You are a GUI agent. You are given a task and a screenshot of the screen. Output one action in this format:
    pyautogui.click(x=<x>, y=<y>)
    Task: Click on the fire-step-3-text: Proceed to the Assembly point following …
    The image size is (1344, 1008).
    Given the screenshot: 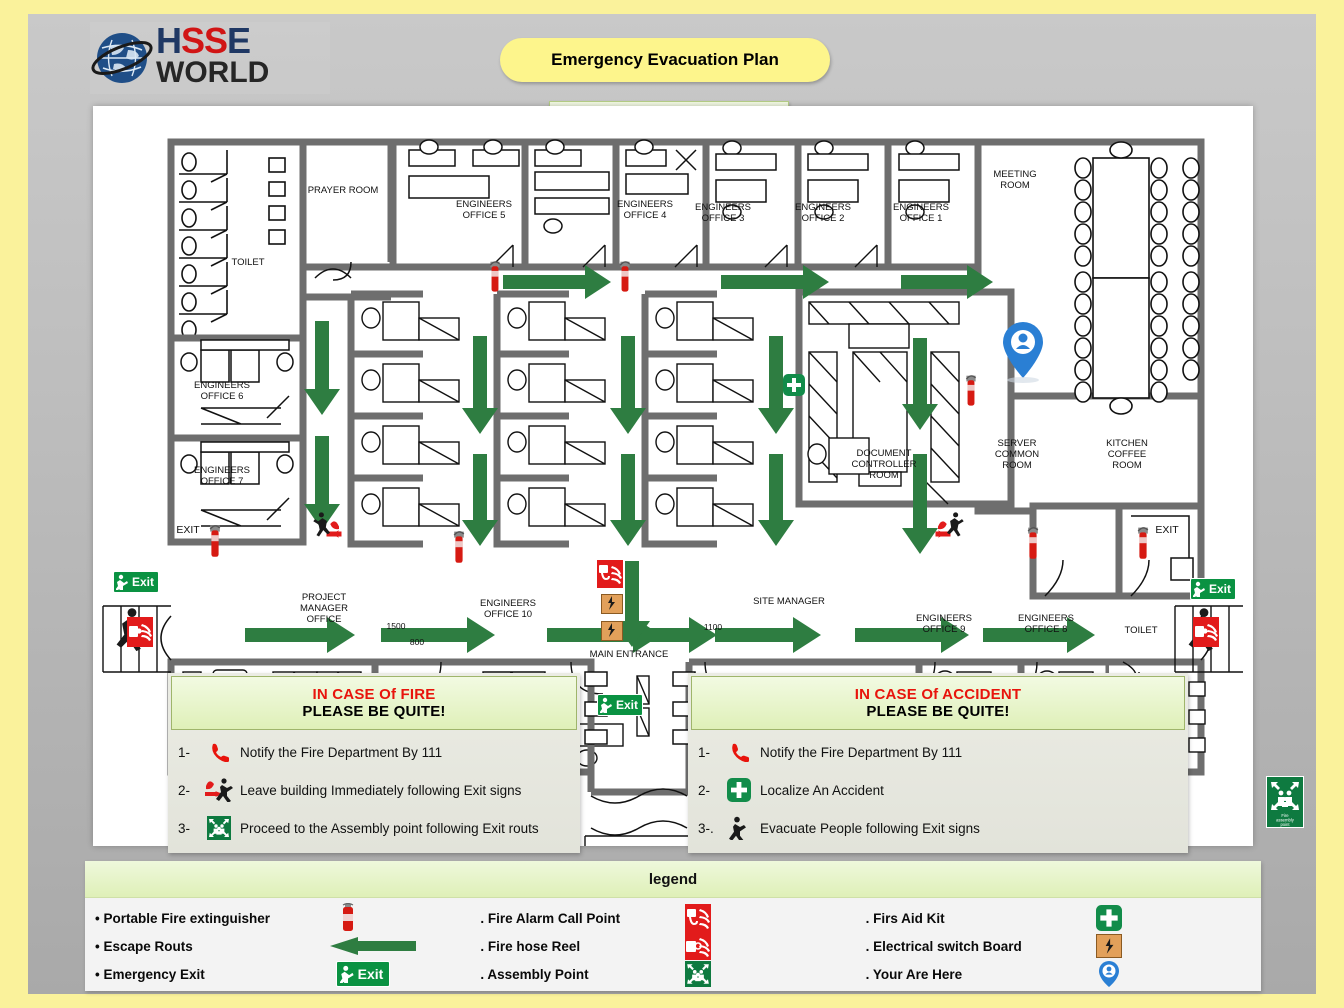 What is the action you would take?
    pyautogui.click(x=389, y=828)
    